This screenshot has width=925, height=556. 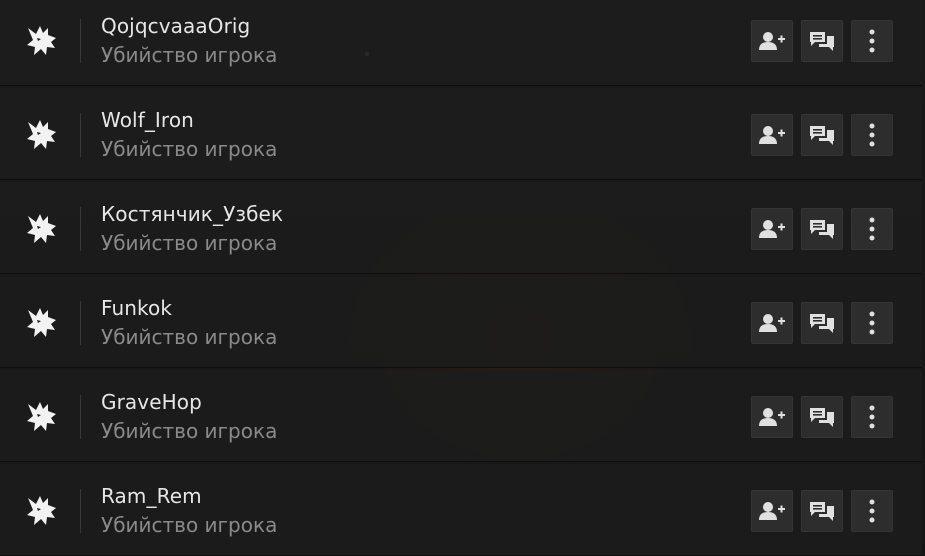 What do you see at coordinates (147, 120) in the screenshot?
I see `player-name: Wolf_Iron` at bounding box center [147, 120].